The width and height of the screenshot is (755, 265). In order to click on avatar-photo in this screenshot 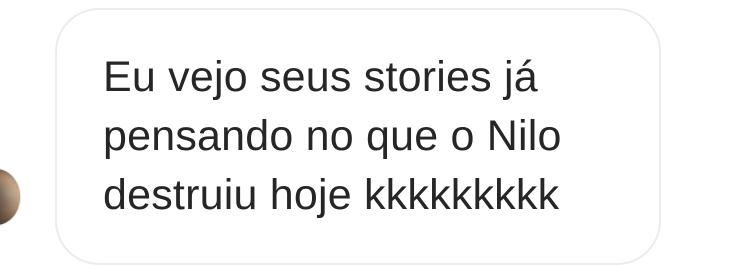, I will do `click(10, 197)`.